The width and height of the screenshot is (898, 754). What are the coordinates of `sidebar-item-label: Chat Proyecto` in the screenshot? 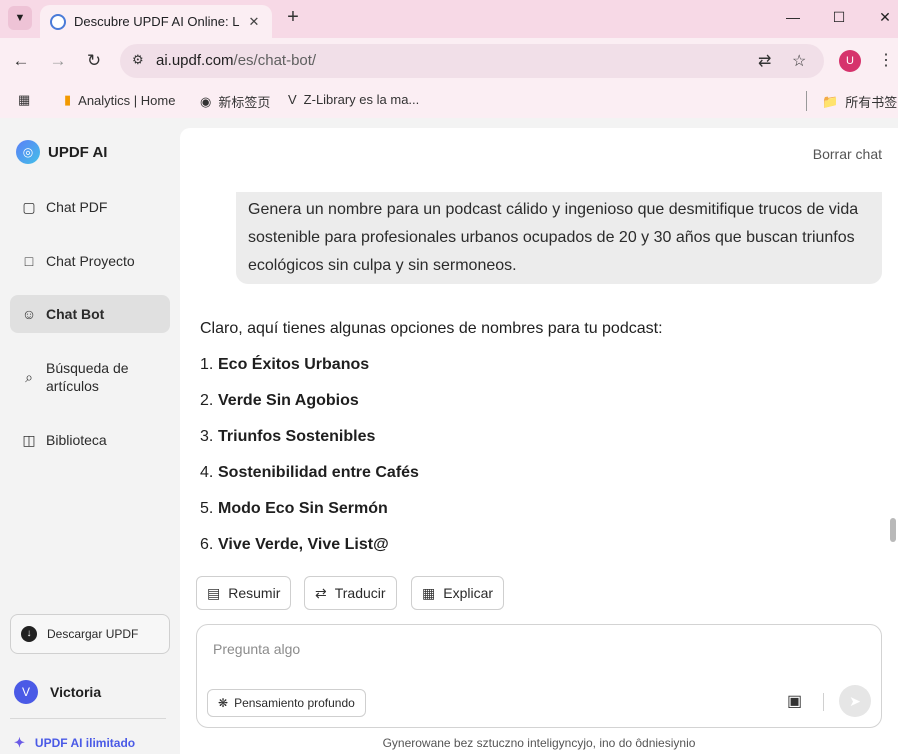 It's located at (90, 261).